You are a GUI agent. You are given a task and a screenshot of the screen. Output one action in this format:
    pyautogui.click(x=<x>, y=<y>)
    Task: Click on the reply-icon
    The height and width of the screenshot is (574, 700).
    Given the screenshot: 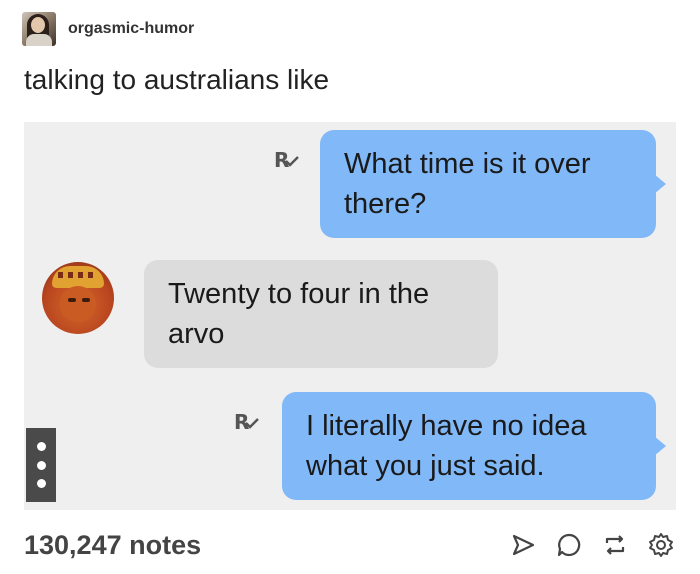 What is the action you would take?
    pyautogui.click(x=569, y=545)
    